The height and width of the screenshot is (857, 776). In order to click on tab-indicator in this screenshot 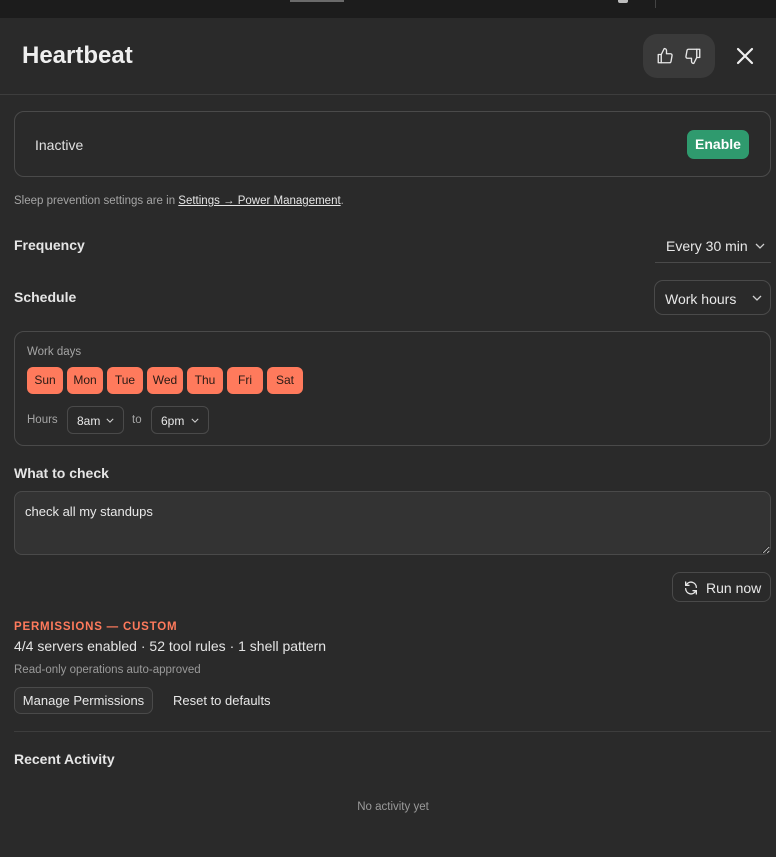, I will do `click(317, 1)`.